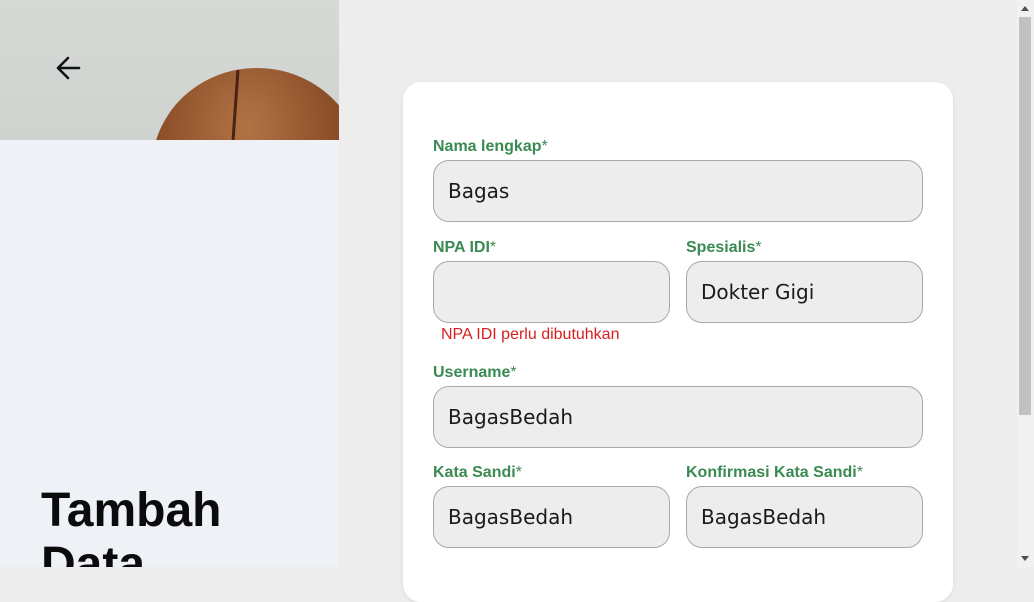 The width and height of the screenshot is (1034, 602). What do you see at coordinates (1025, 558) in the screenshot?
I see `scroll-down-icon` at bounding box center [1025, 558].